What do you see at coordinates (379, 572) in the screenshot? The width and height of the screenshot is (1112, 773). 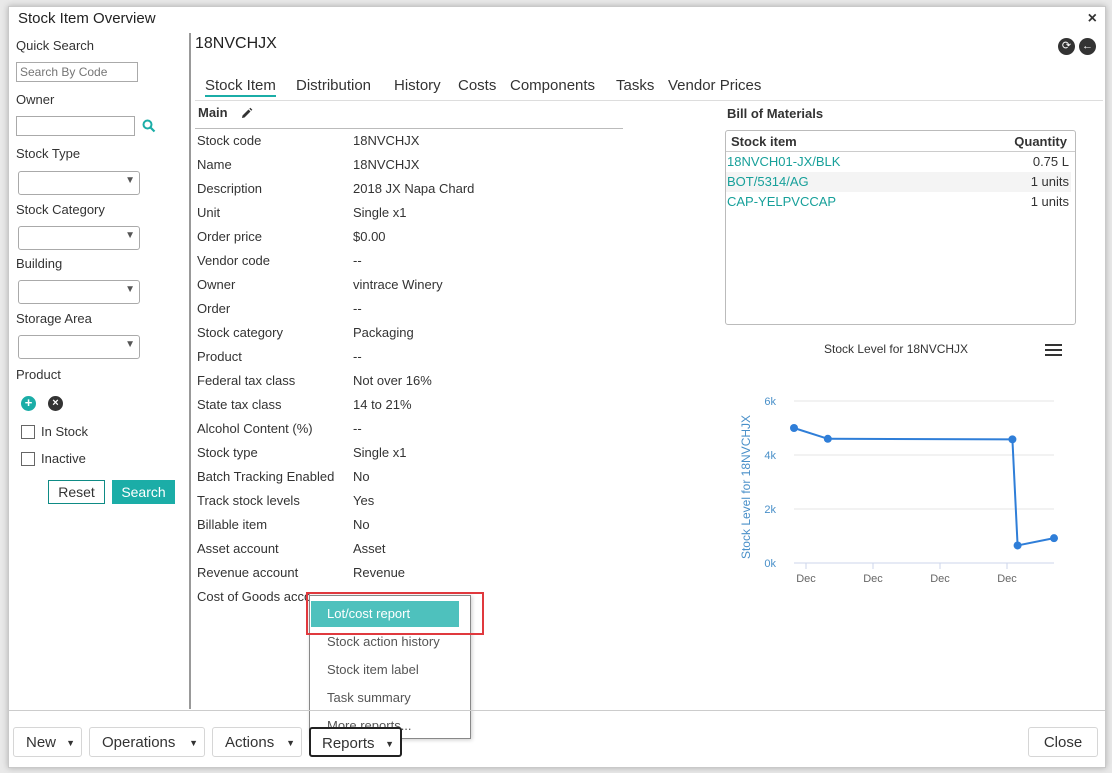 I see `field-value: Revenue` at bounding box center [379, 572].